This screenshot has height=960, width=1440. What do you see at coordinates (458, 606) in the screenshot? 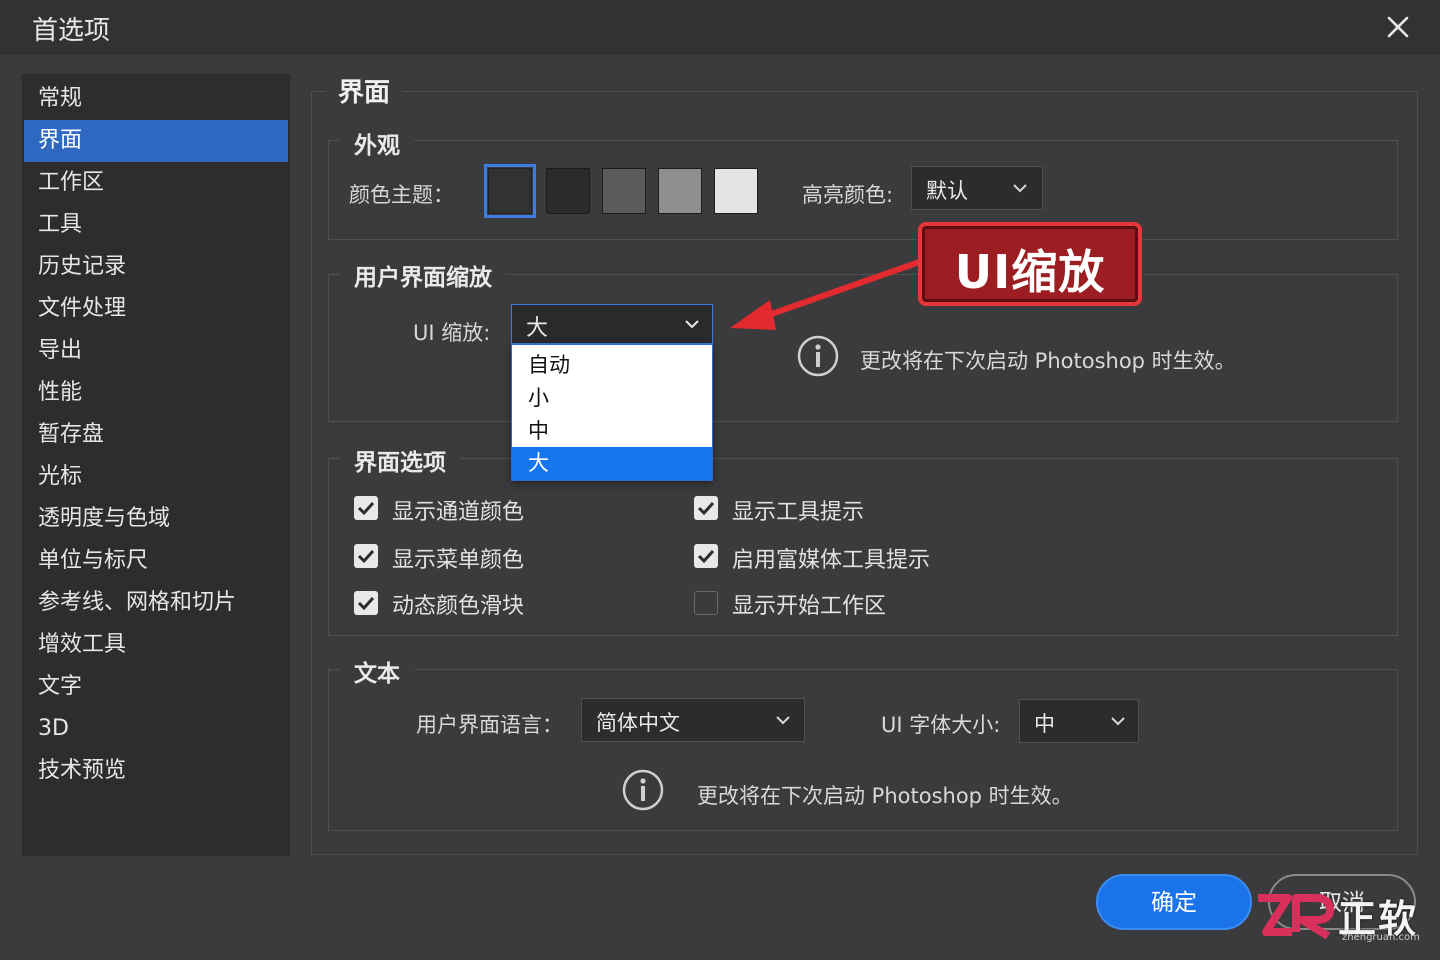
I see `dynamic-color-sliders-label: 动态颜色滑块` at bounding box center [458, 606].